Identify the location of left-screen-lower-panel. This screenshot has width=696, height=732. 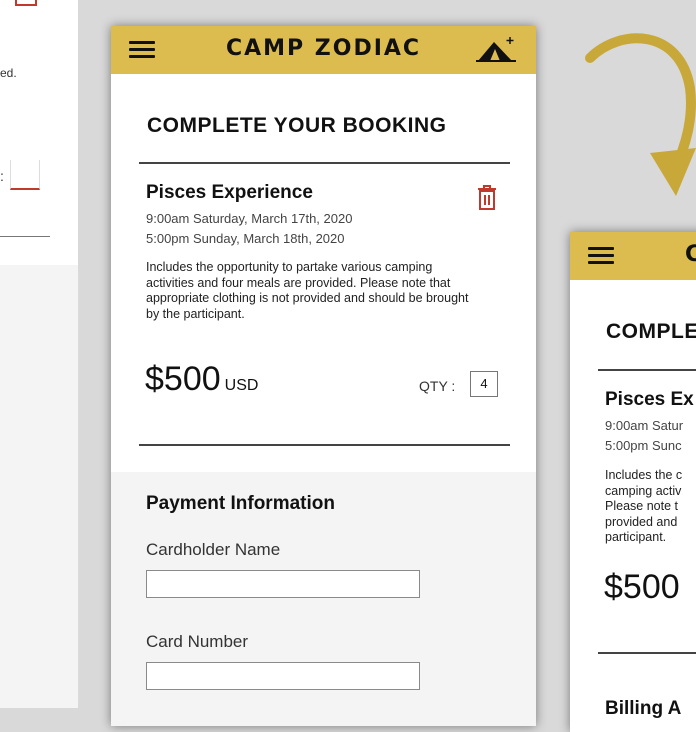
(39, 486).